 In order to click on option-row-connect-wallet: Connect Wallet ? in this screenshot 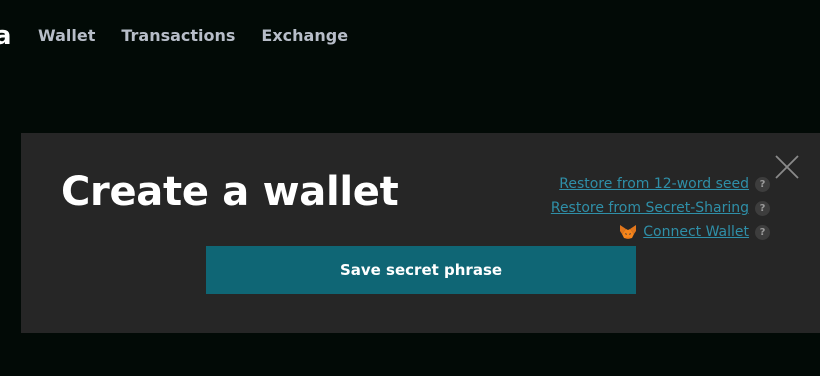, I will do `click(694, 232)`.